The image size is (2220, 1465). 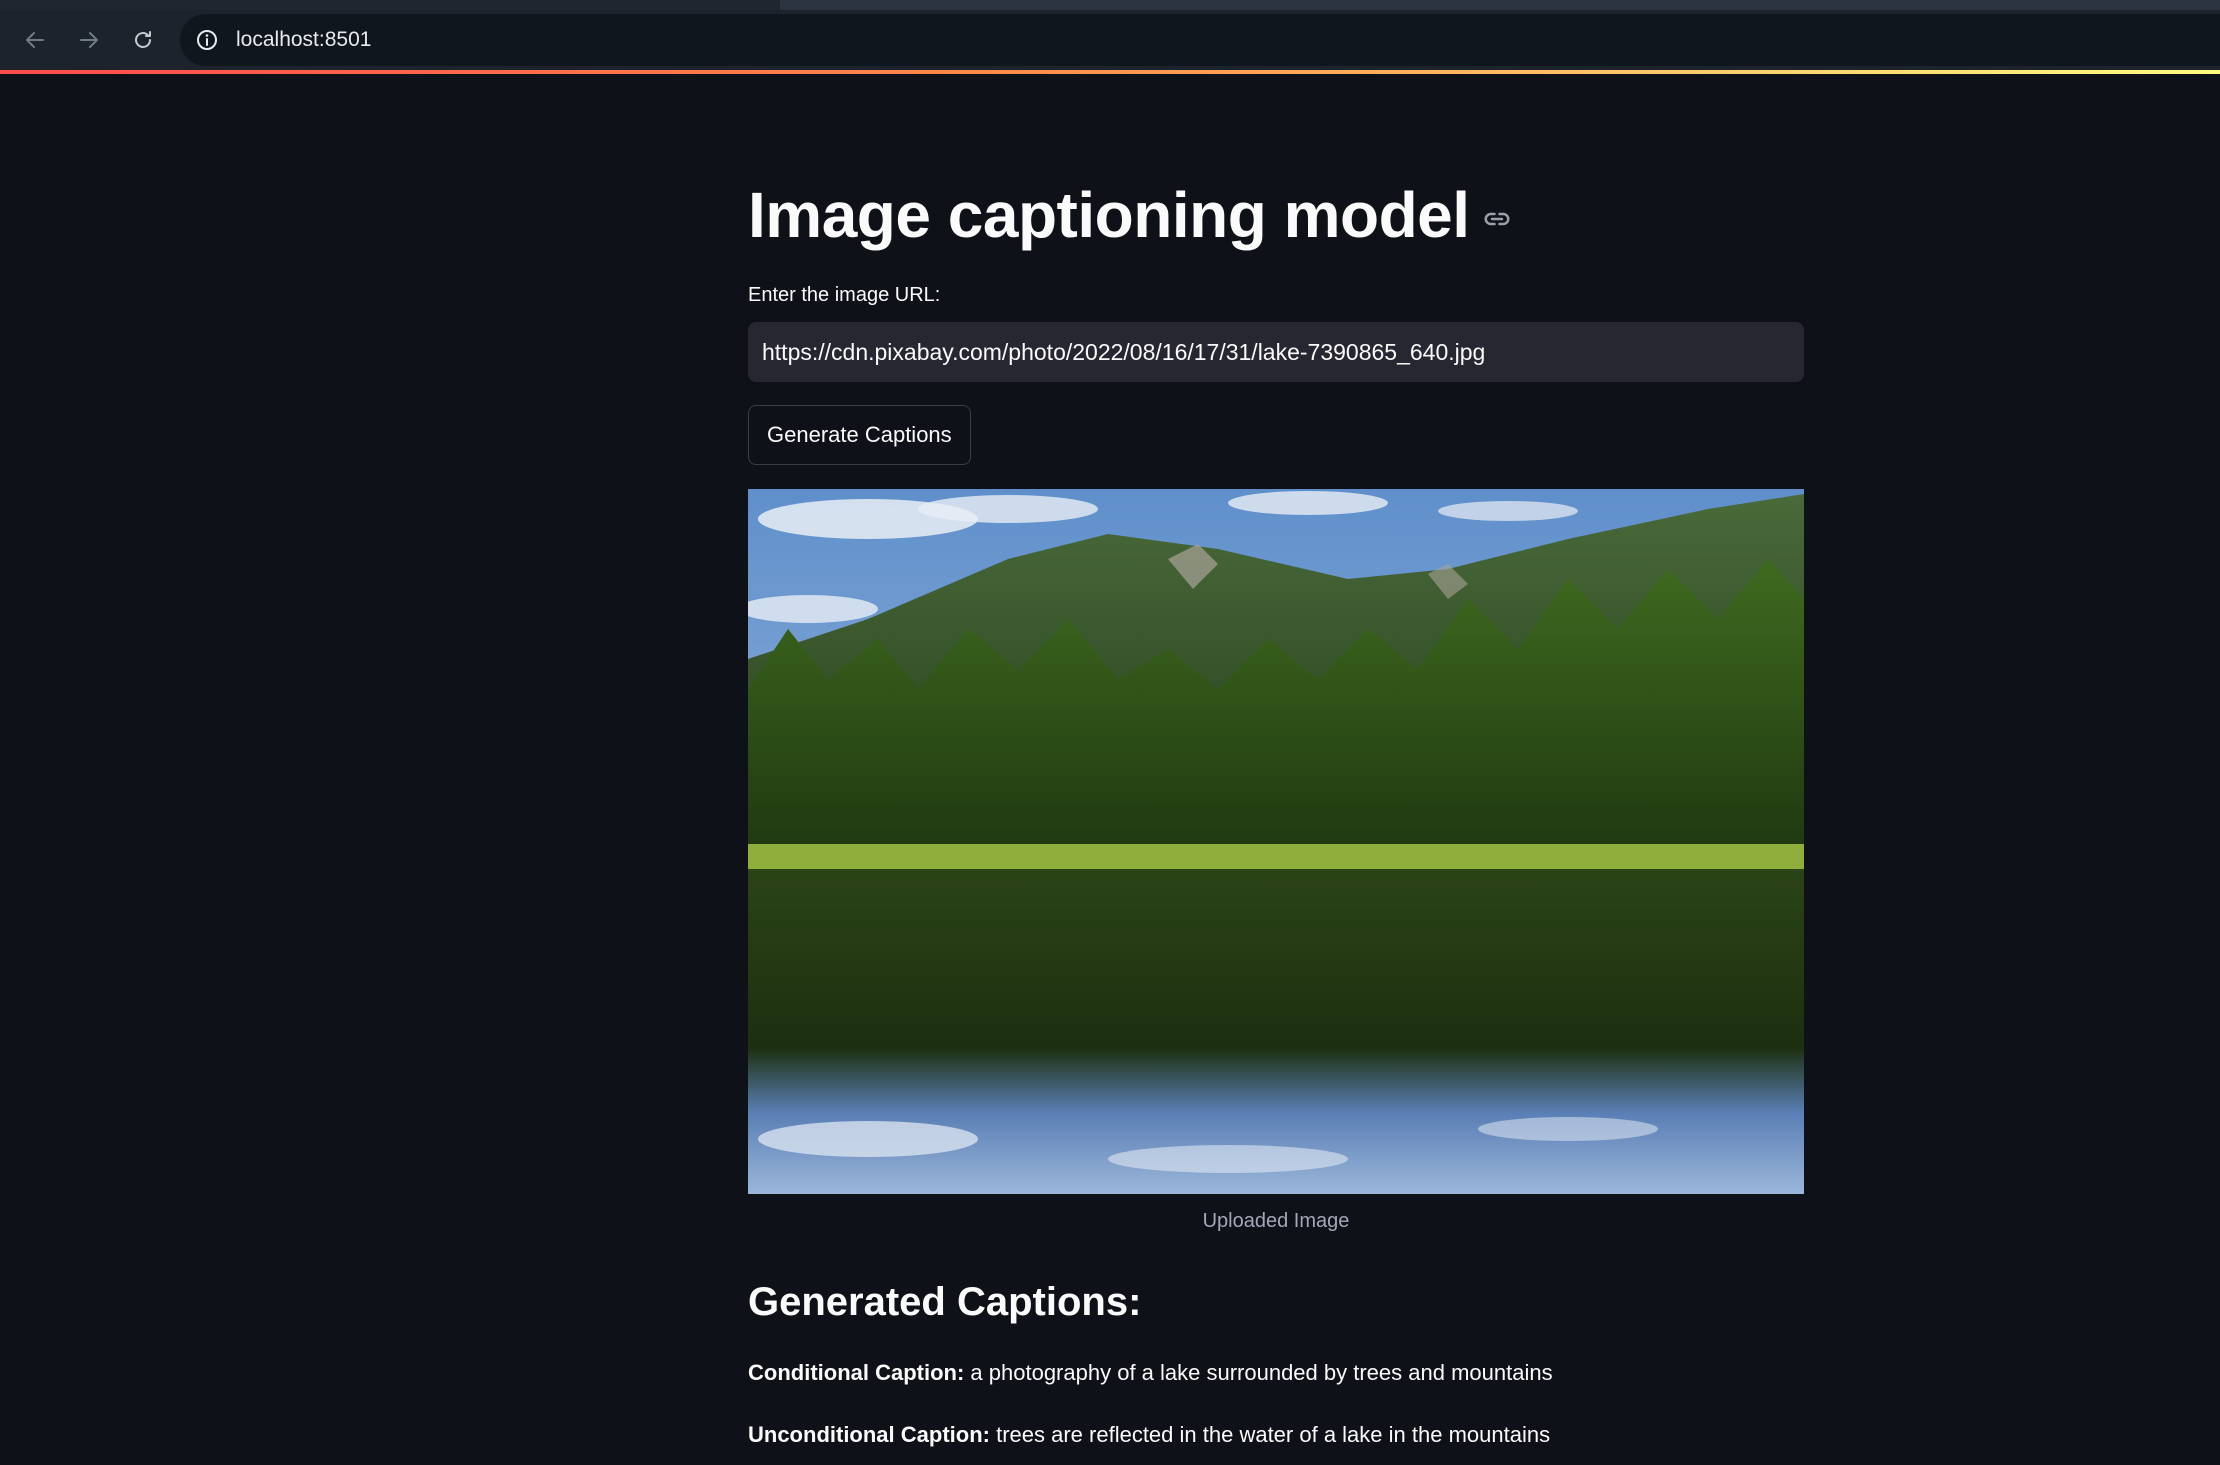 I want to click on forward-button, so click(x=89, y=40).